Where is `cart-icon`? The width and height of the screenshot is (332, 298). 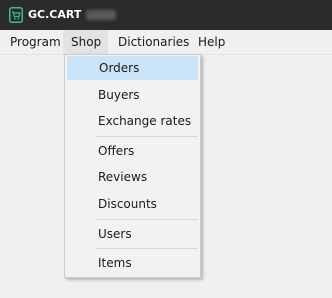 cart-icon is located at coordinates (16, 15).